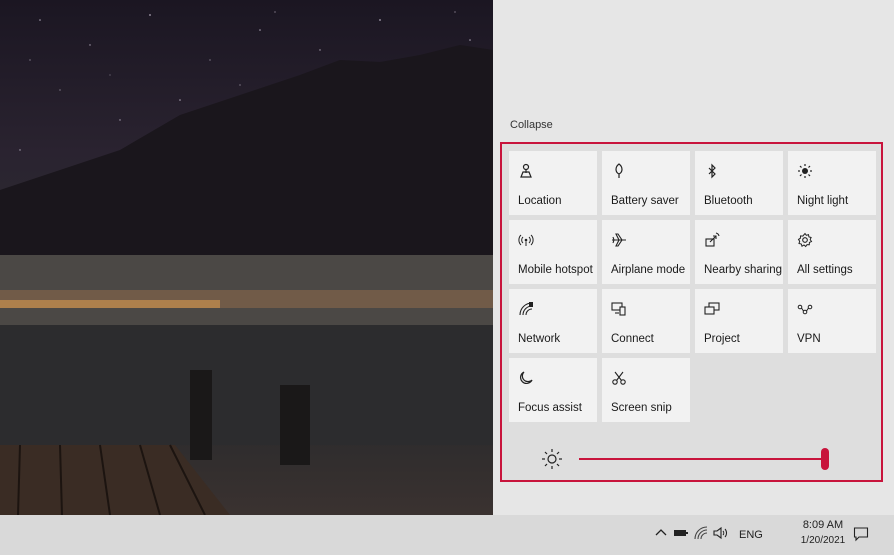  What do you see at coordinates (681, 533) in the screenshot?
I see `battery-icon` at bounding box center [681, 533].